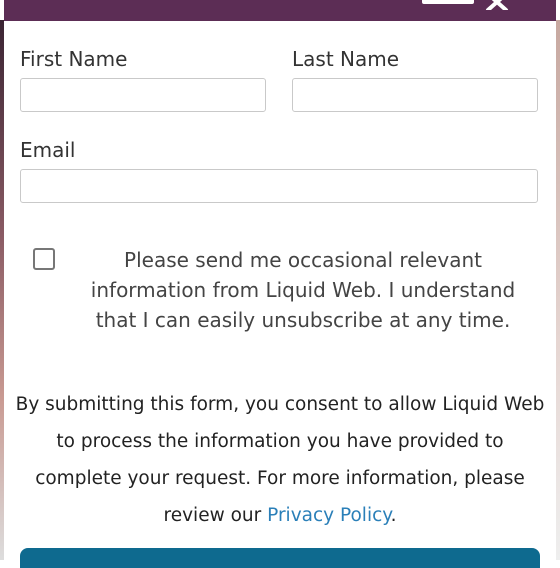 This screenshot has width=560, height=568. I want to click on modal-header, so click(280, 10).